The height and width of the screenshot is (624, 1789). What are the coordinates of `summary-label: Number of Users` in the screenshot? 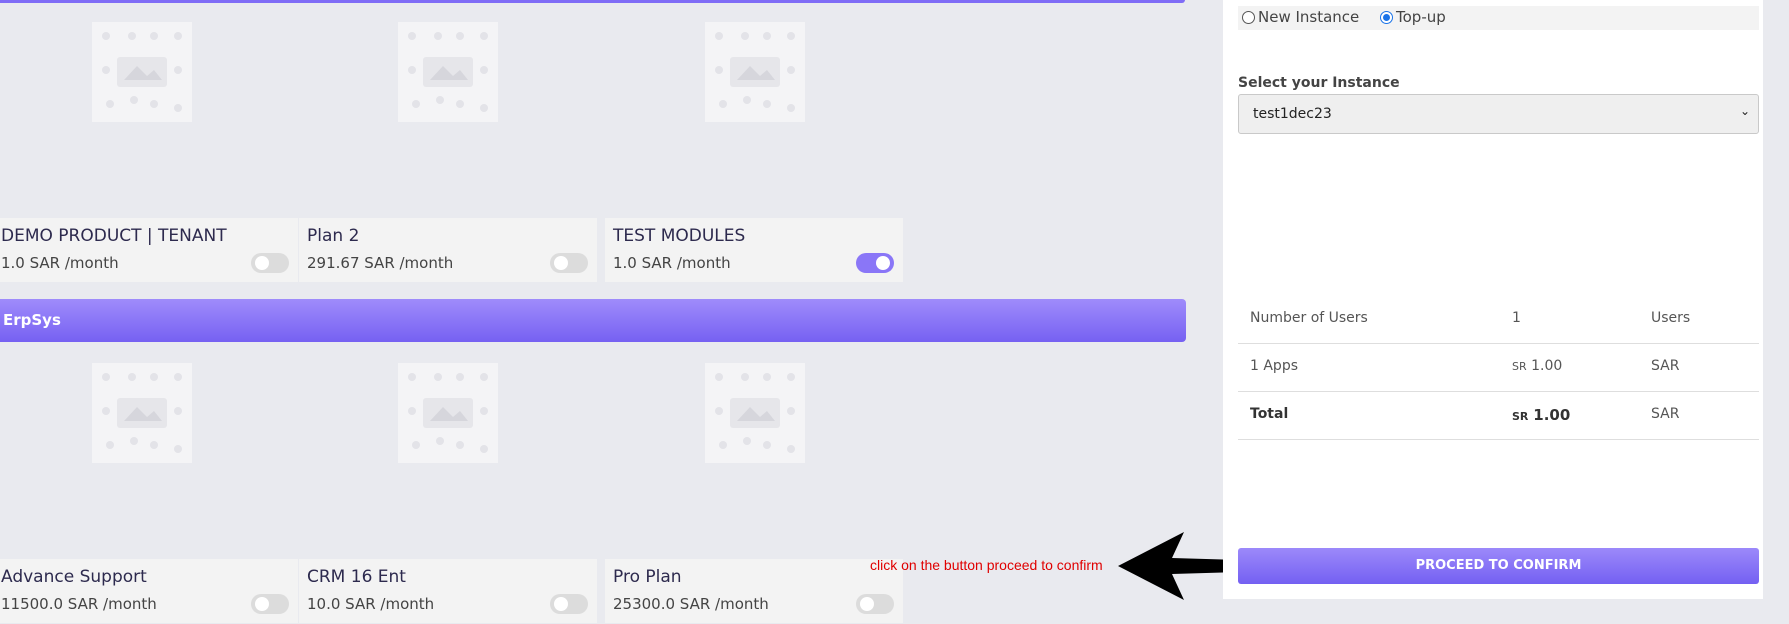 It's located at (1309, 318).